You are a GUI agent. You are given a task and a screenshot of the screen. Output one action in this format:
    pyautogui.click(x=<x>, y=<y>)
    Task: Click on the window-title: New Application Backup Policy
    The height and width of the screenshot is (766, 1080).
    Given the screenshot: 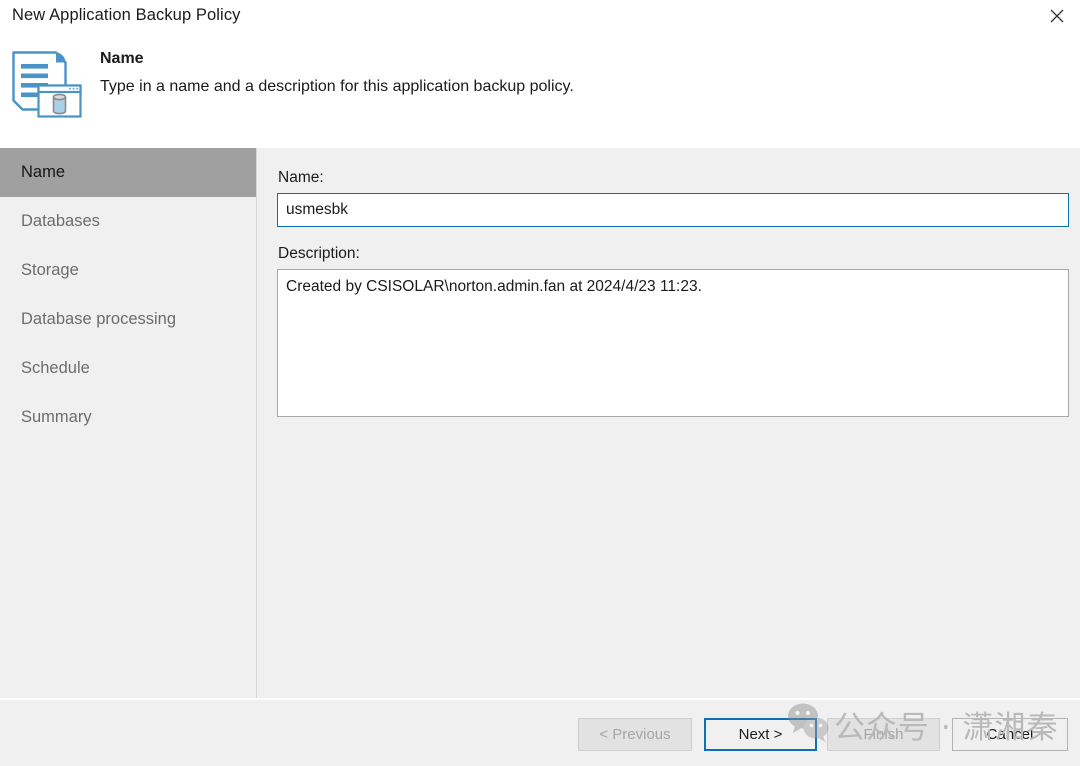 What is the action you would take?
    pyautogui.click(x=126, y=15)
    